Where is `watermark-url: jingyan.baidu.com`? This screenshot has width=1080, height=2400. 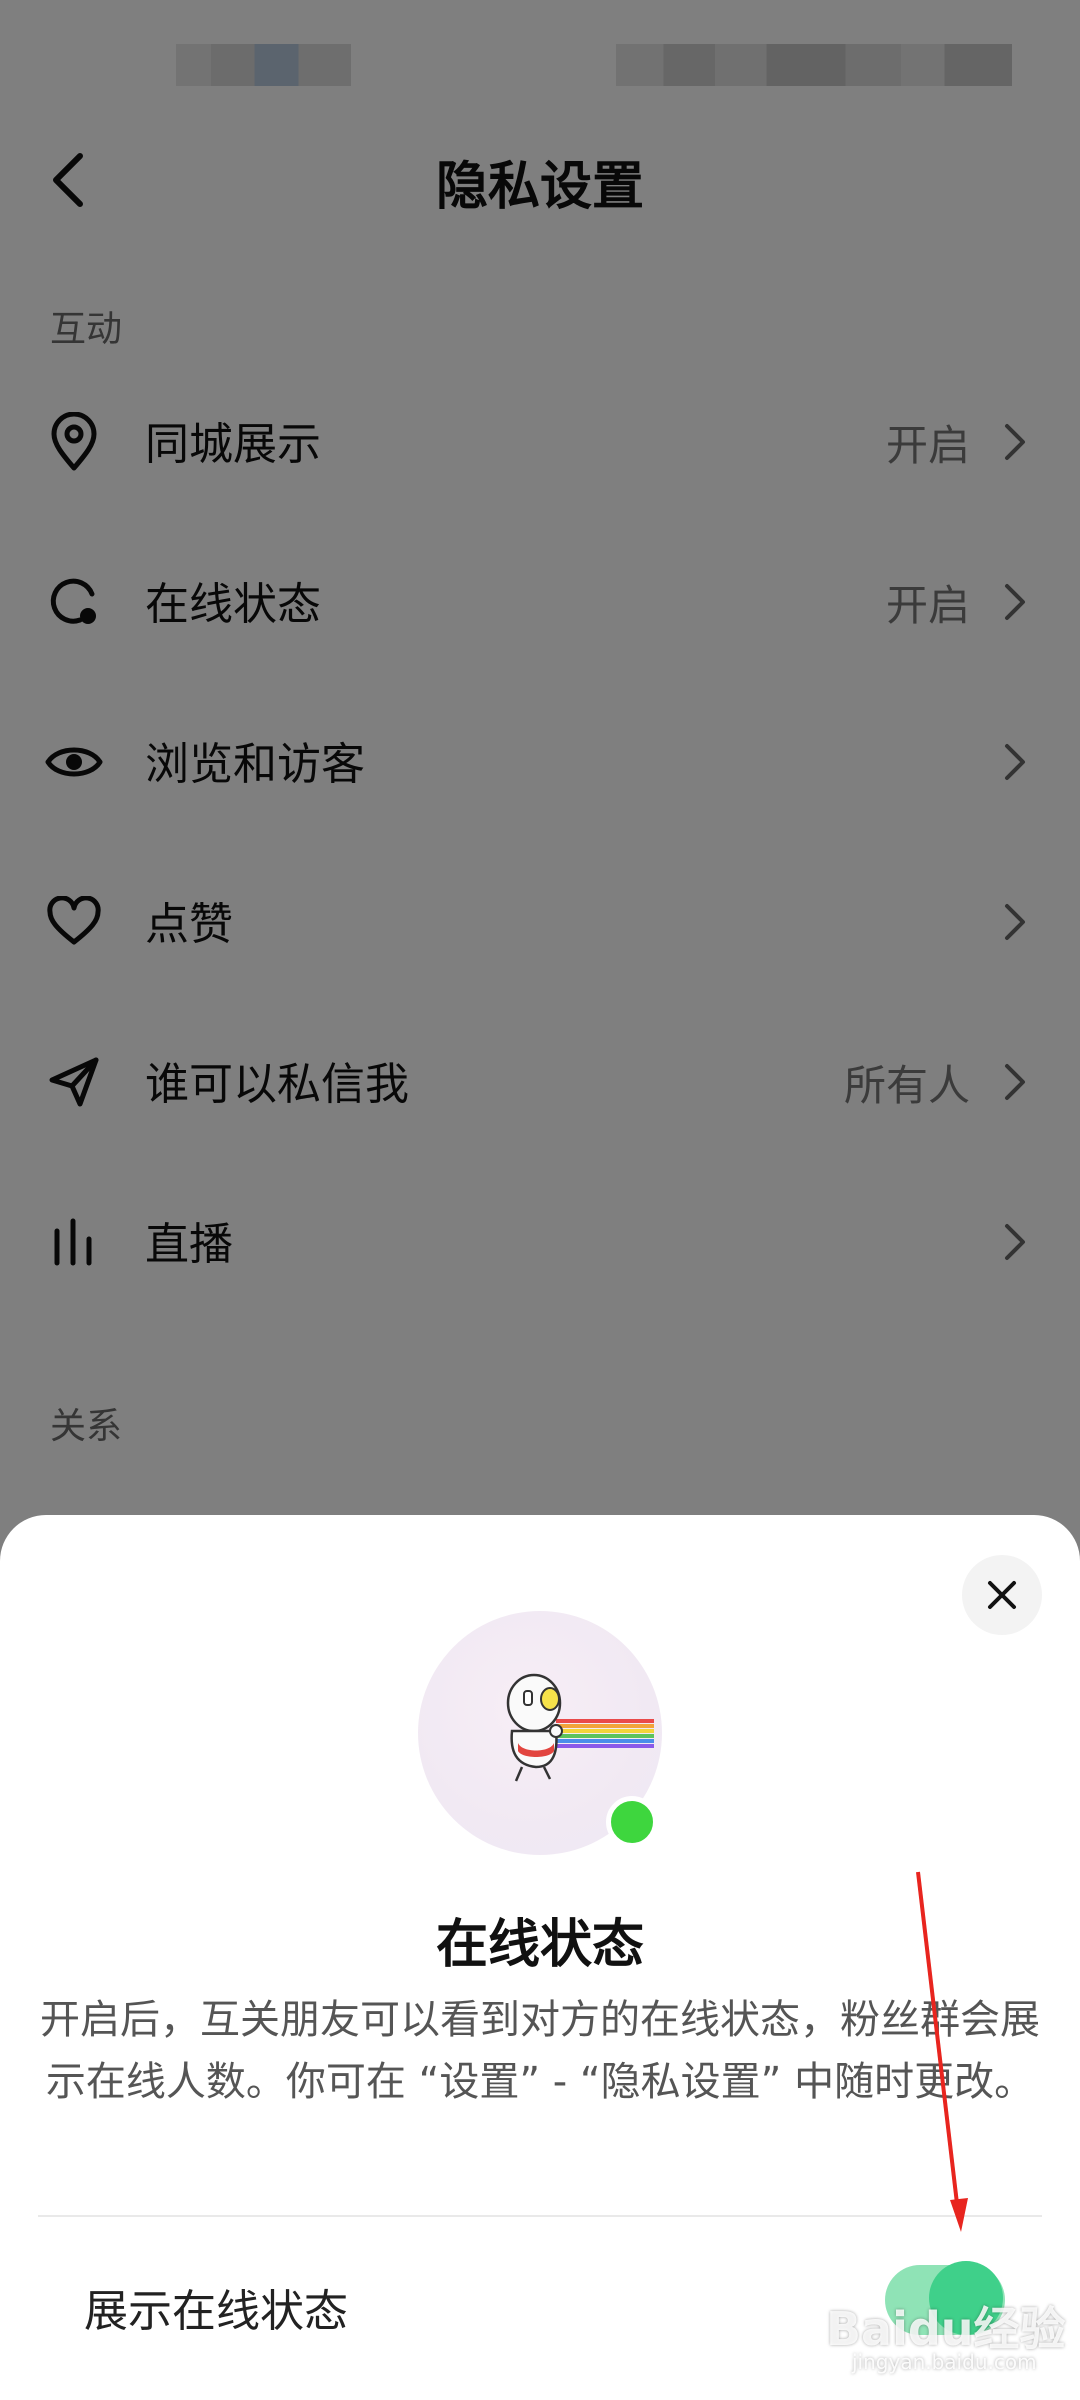
watermark-url: jingyan.baidu.com is located at coordinates (944, 2362).